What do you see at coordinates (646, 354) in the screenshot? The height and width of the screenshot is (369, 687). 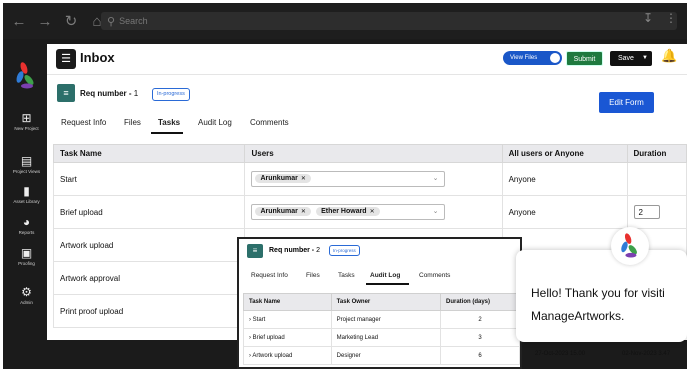 I see `end-date: 02-Nov-2023 3.47` at bounding box center [646, 354].